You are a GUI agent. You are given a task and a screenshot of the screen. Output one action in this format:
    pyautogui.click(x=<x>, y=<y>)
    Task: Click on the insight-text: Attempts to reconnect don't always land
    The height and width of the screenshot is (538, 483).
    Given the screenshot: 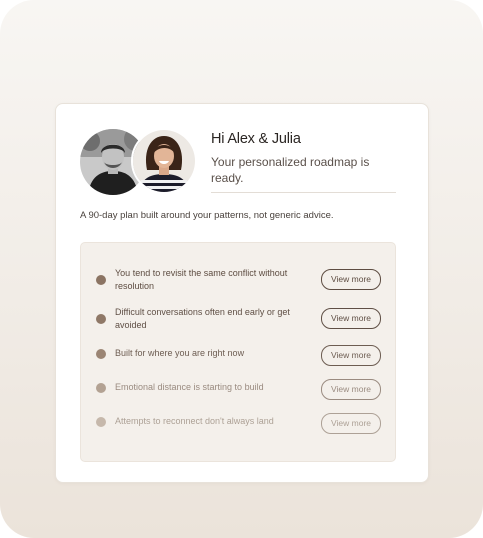 What is the action you would take?
    pyautogui.click(x=194, y=421)
    